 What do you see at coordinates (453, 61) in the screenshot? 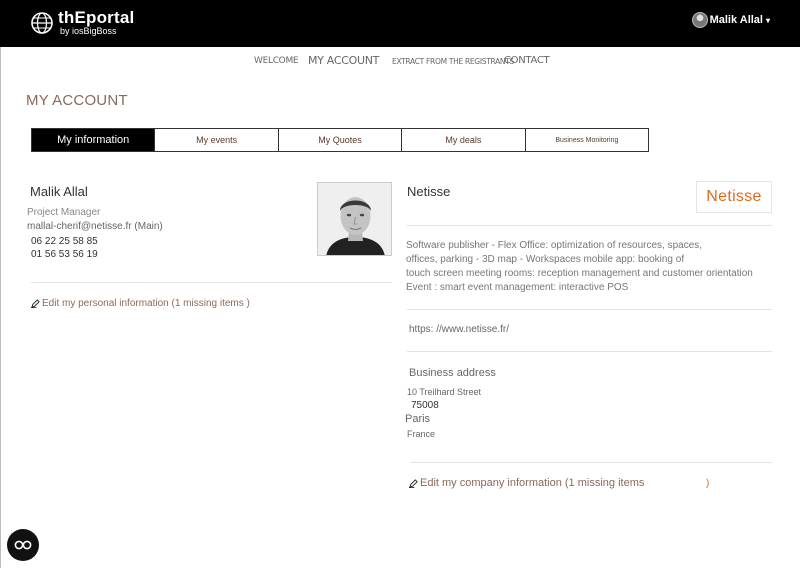
I see `nav-extract-registrants: EXTRACT FROM THE REGISTRANTS` at bounding box center [453, 61].